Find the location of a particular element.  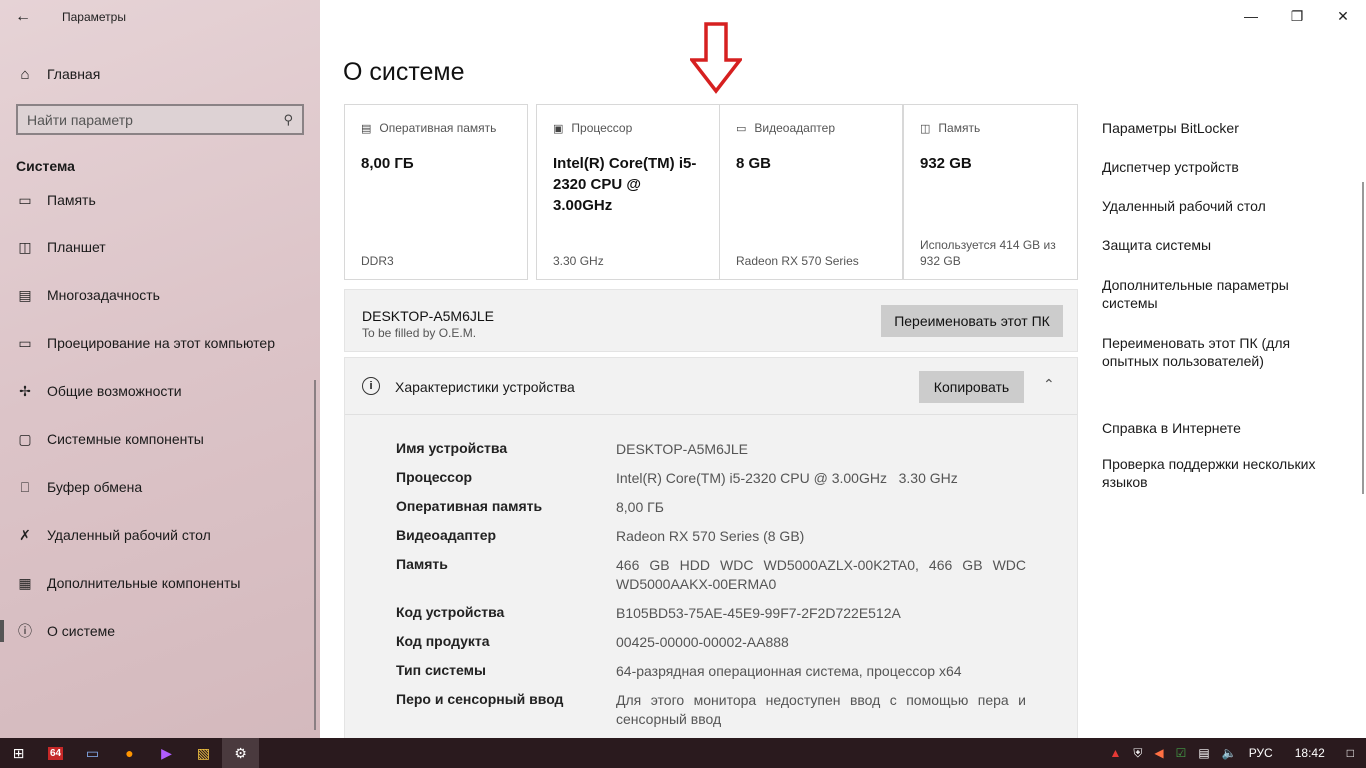

firefox-icon: ● is located at coordinates (129, 753).